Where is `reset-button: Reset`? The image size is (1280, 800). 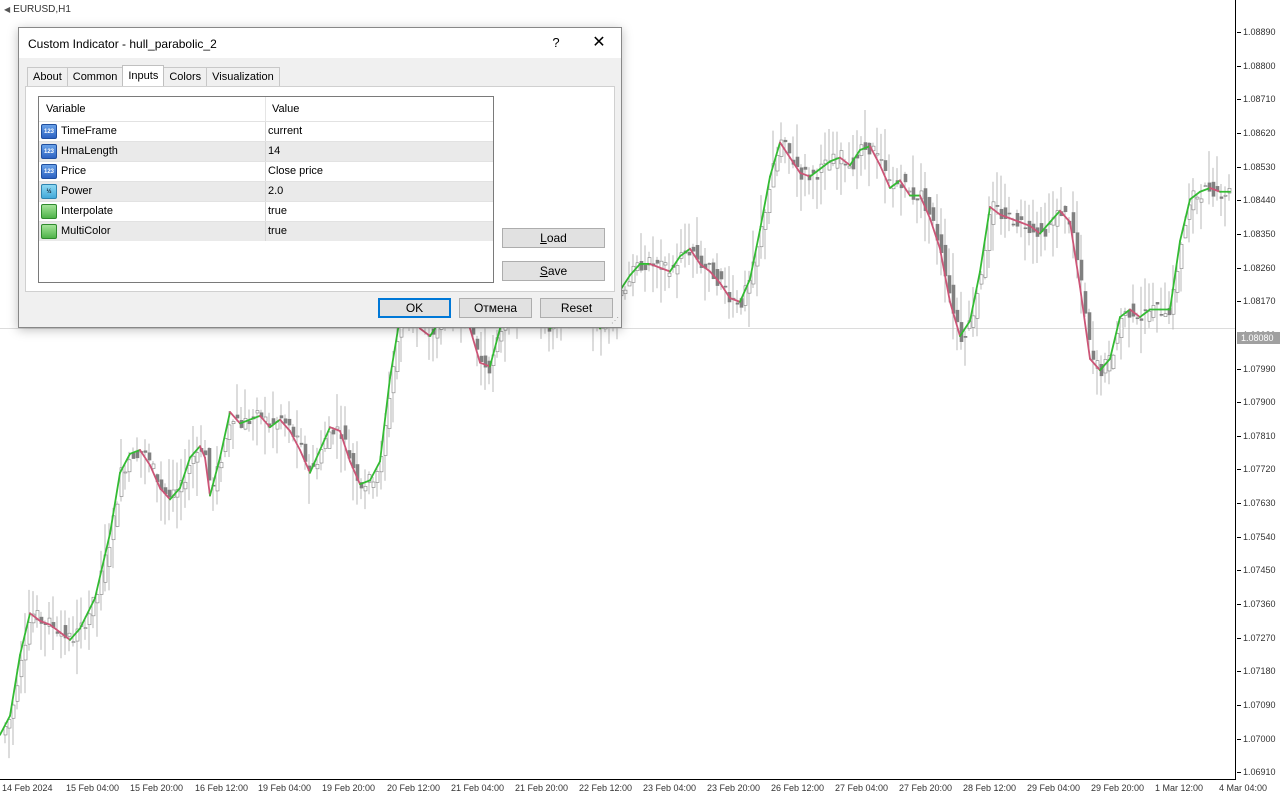 reset-button: Reset is located at coordinates (576, 308).